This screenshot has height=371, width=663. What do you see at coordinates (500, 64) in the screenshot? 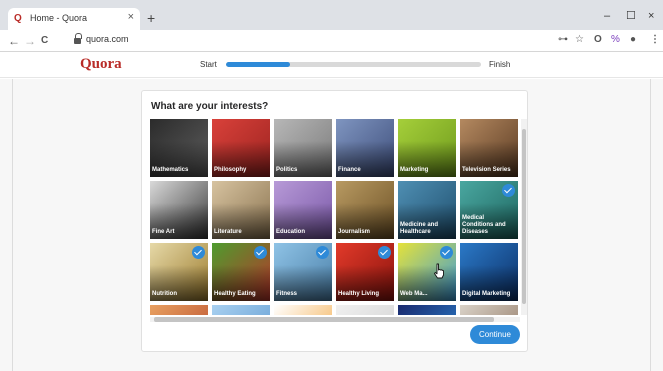
I see `progress-finish-label: Finish` at bounding box center [500, 64].